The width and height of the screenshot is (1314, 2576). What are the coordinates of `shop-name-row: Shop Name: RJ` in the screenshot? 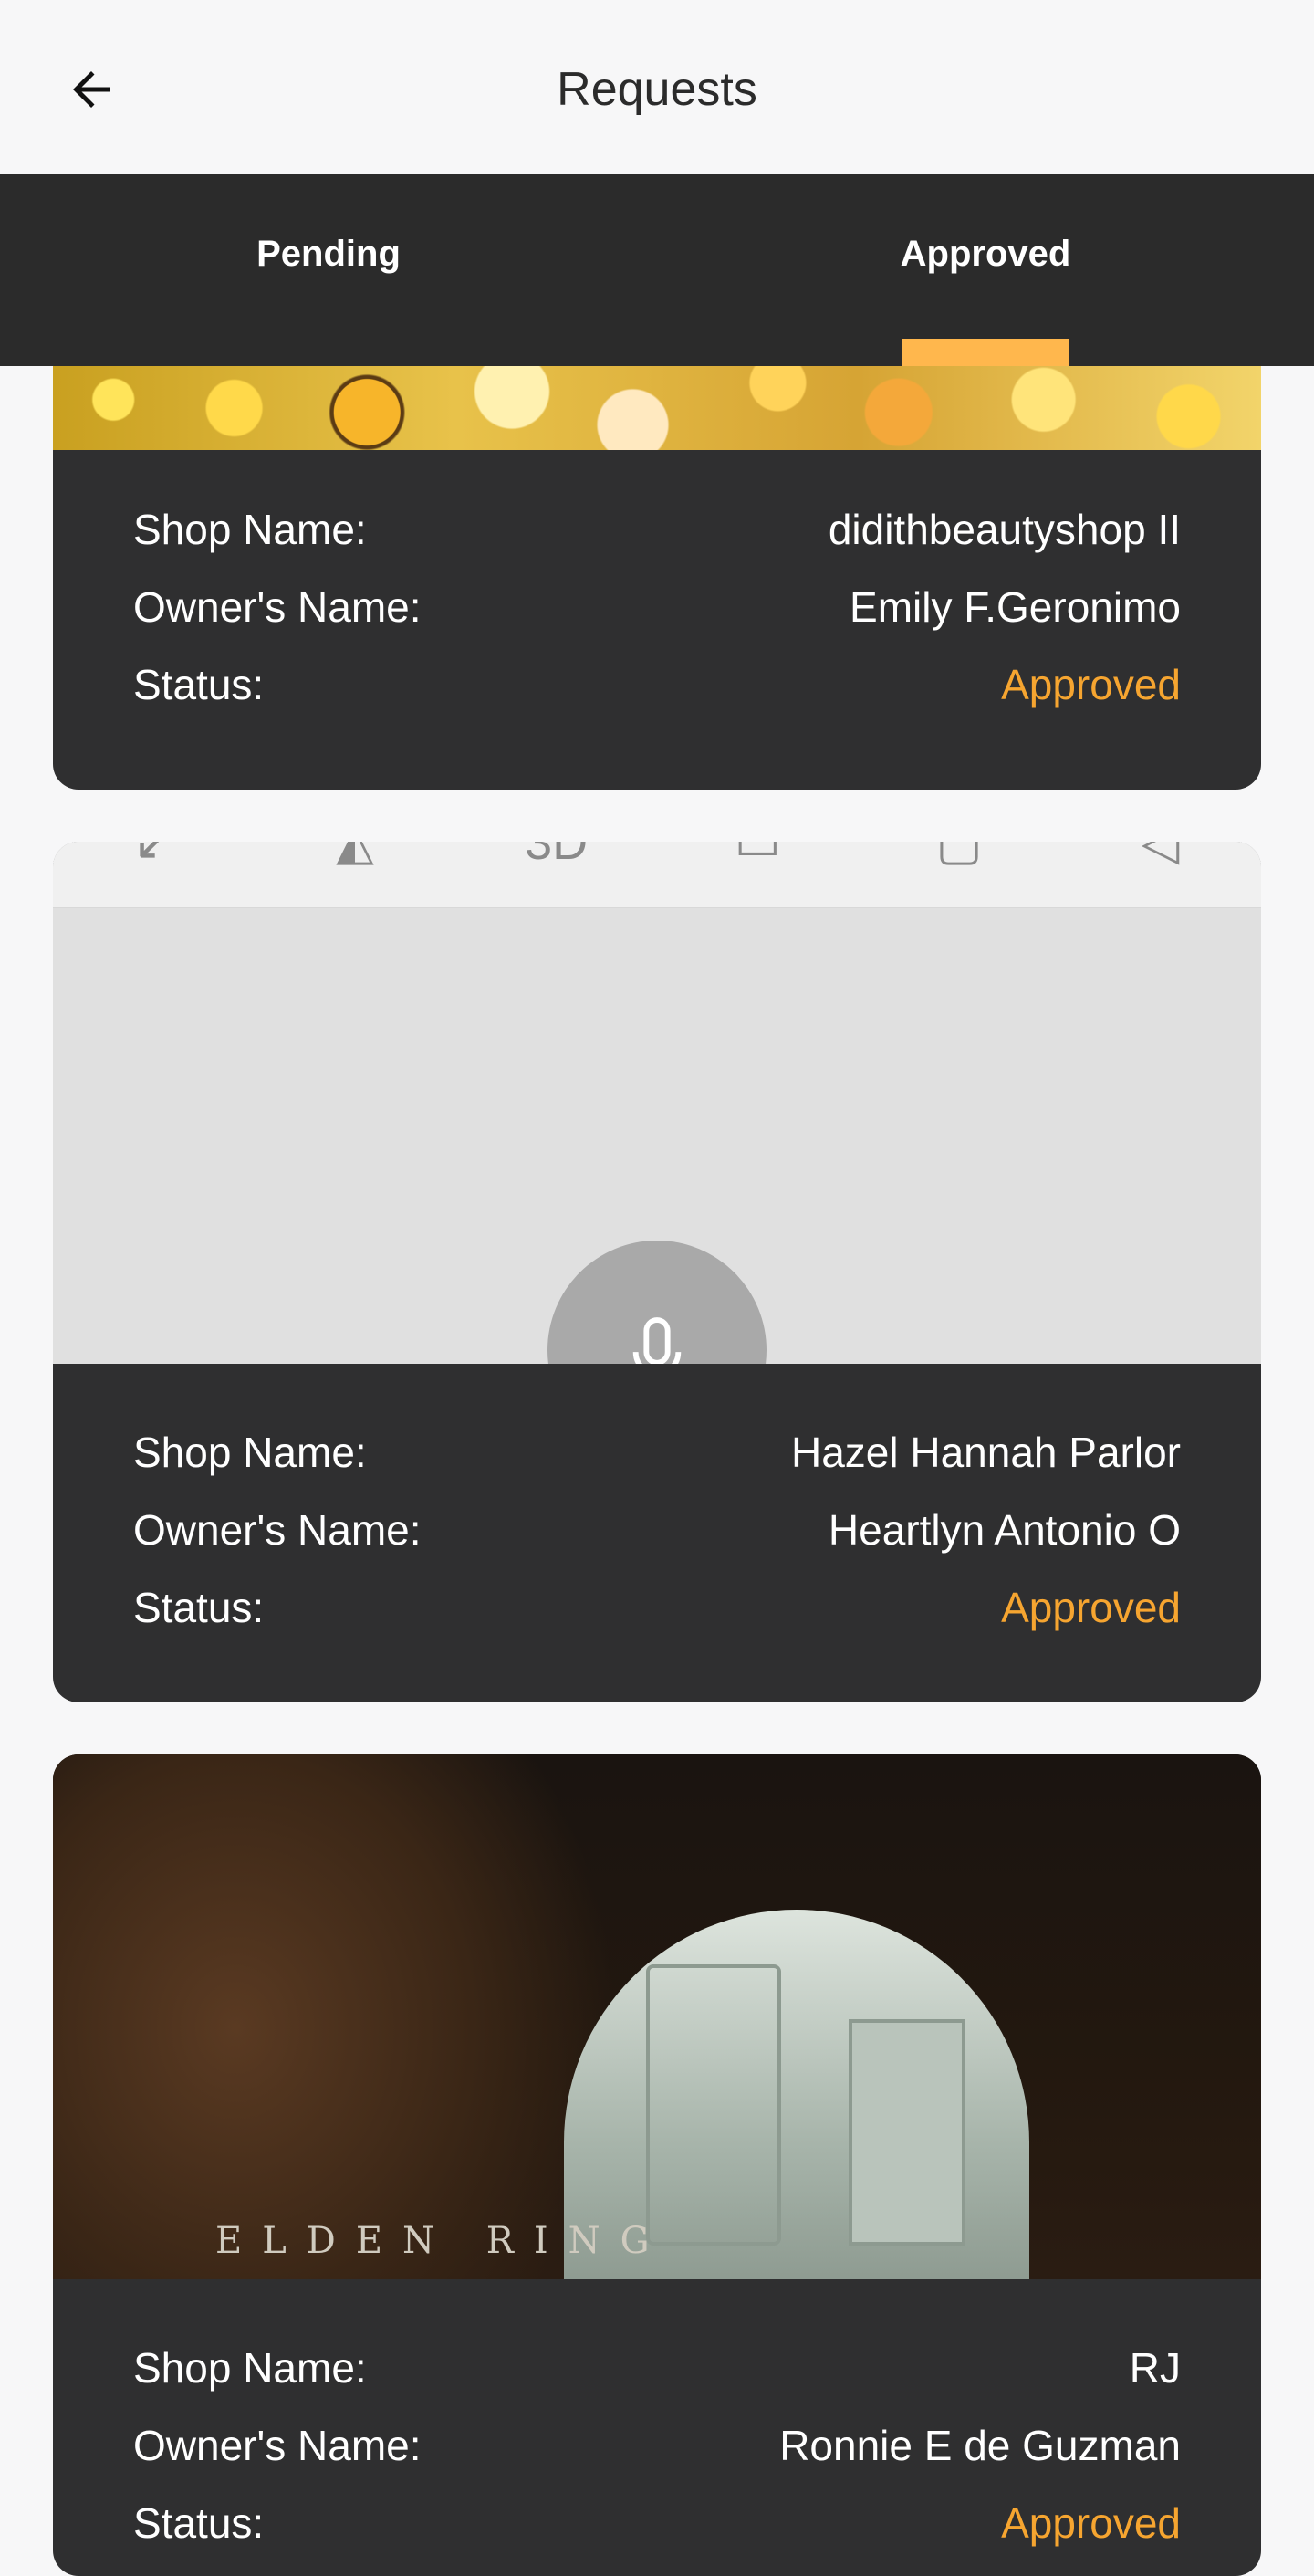 It's located at (657, 2382).